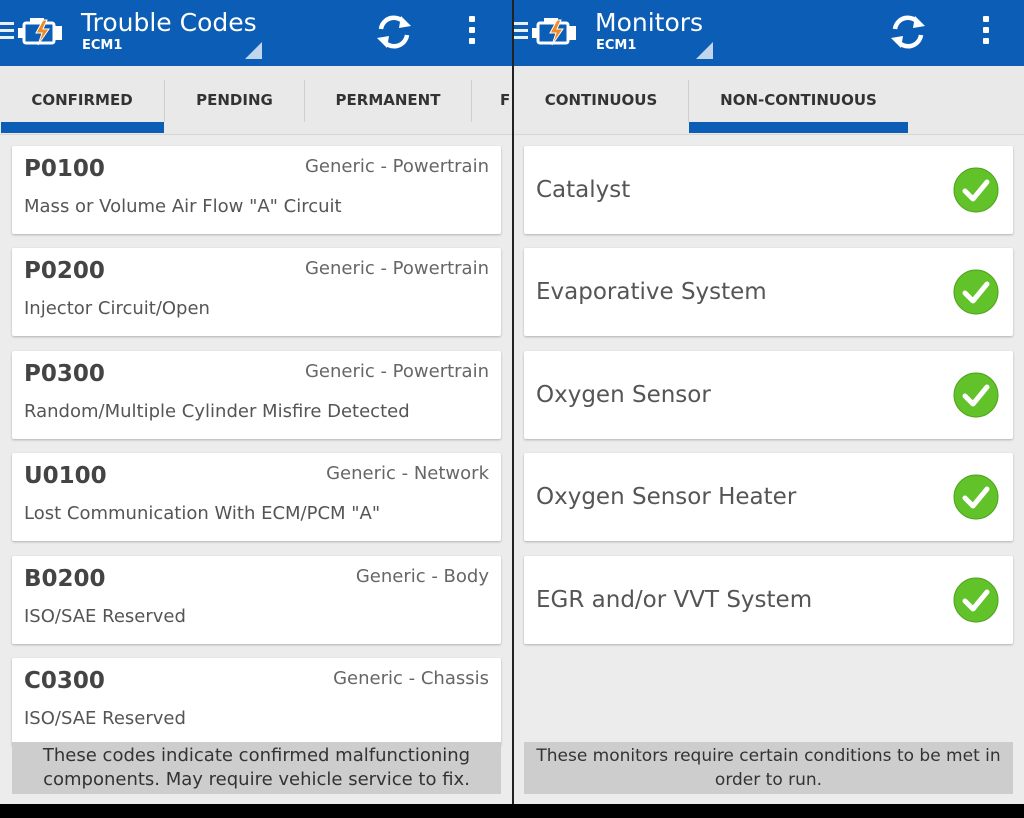  Describe the element at coordinates (64, 271) in the screenshot. I see `code-id: P0200` at that location.